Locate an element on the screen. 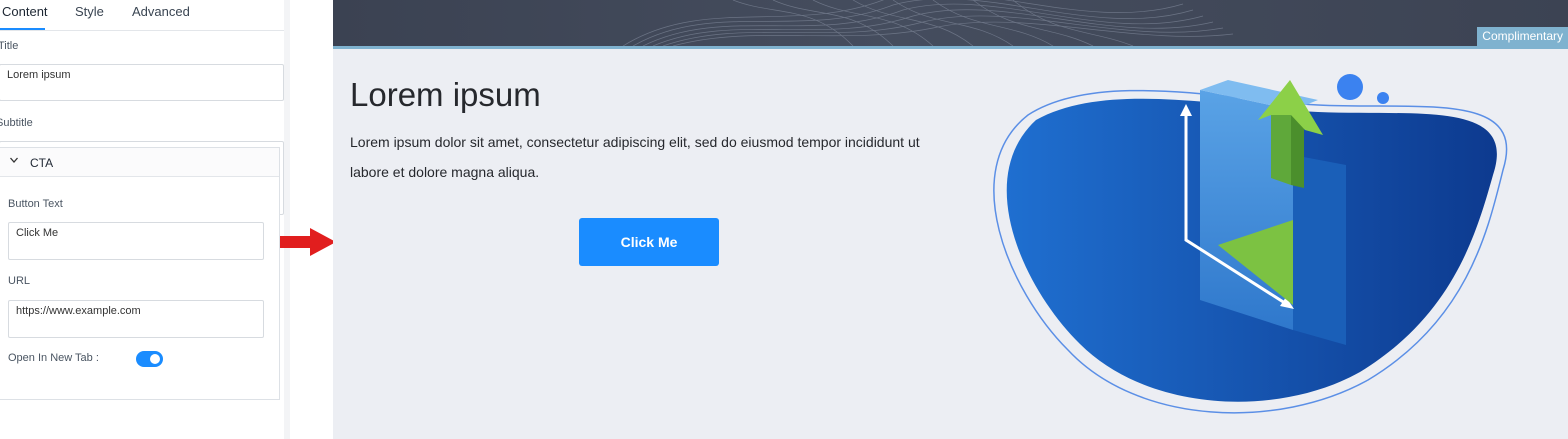  toggle-knob is located at coordinates (155, 359).